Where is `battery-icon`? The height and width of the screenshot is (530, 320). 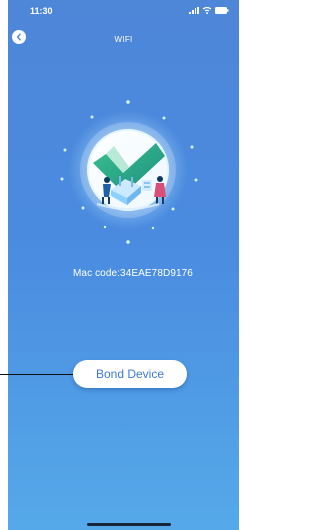 battery-icon is located at coordinates (222, 10).